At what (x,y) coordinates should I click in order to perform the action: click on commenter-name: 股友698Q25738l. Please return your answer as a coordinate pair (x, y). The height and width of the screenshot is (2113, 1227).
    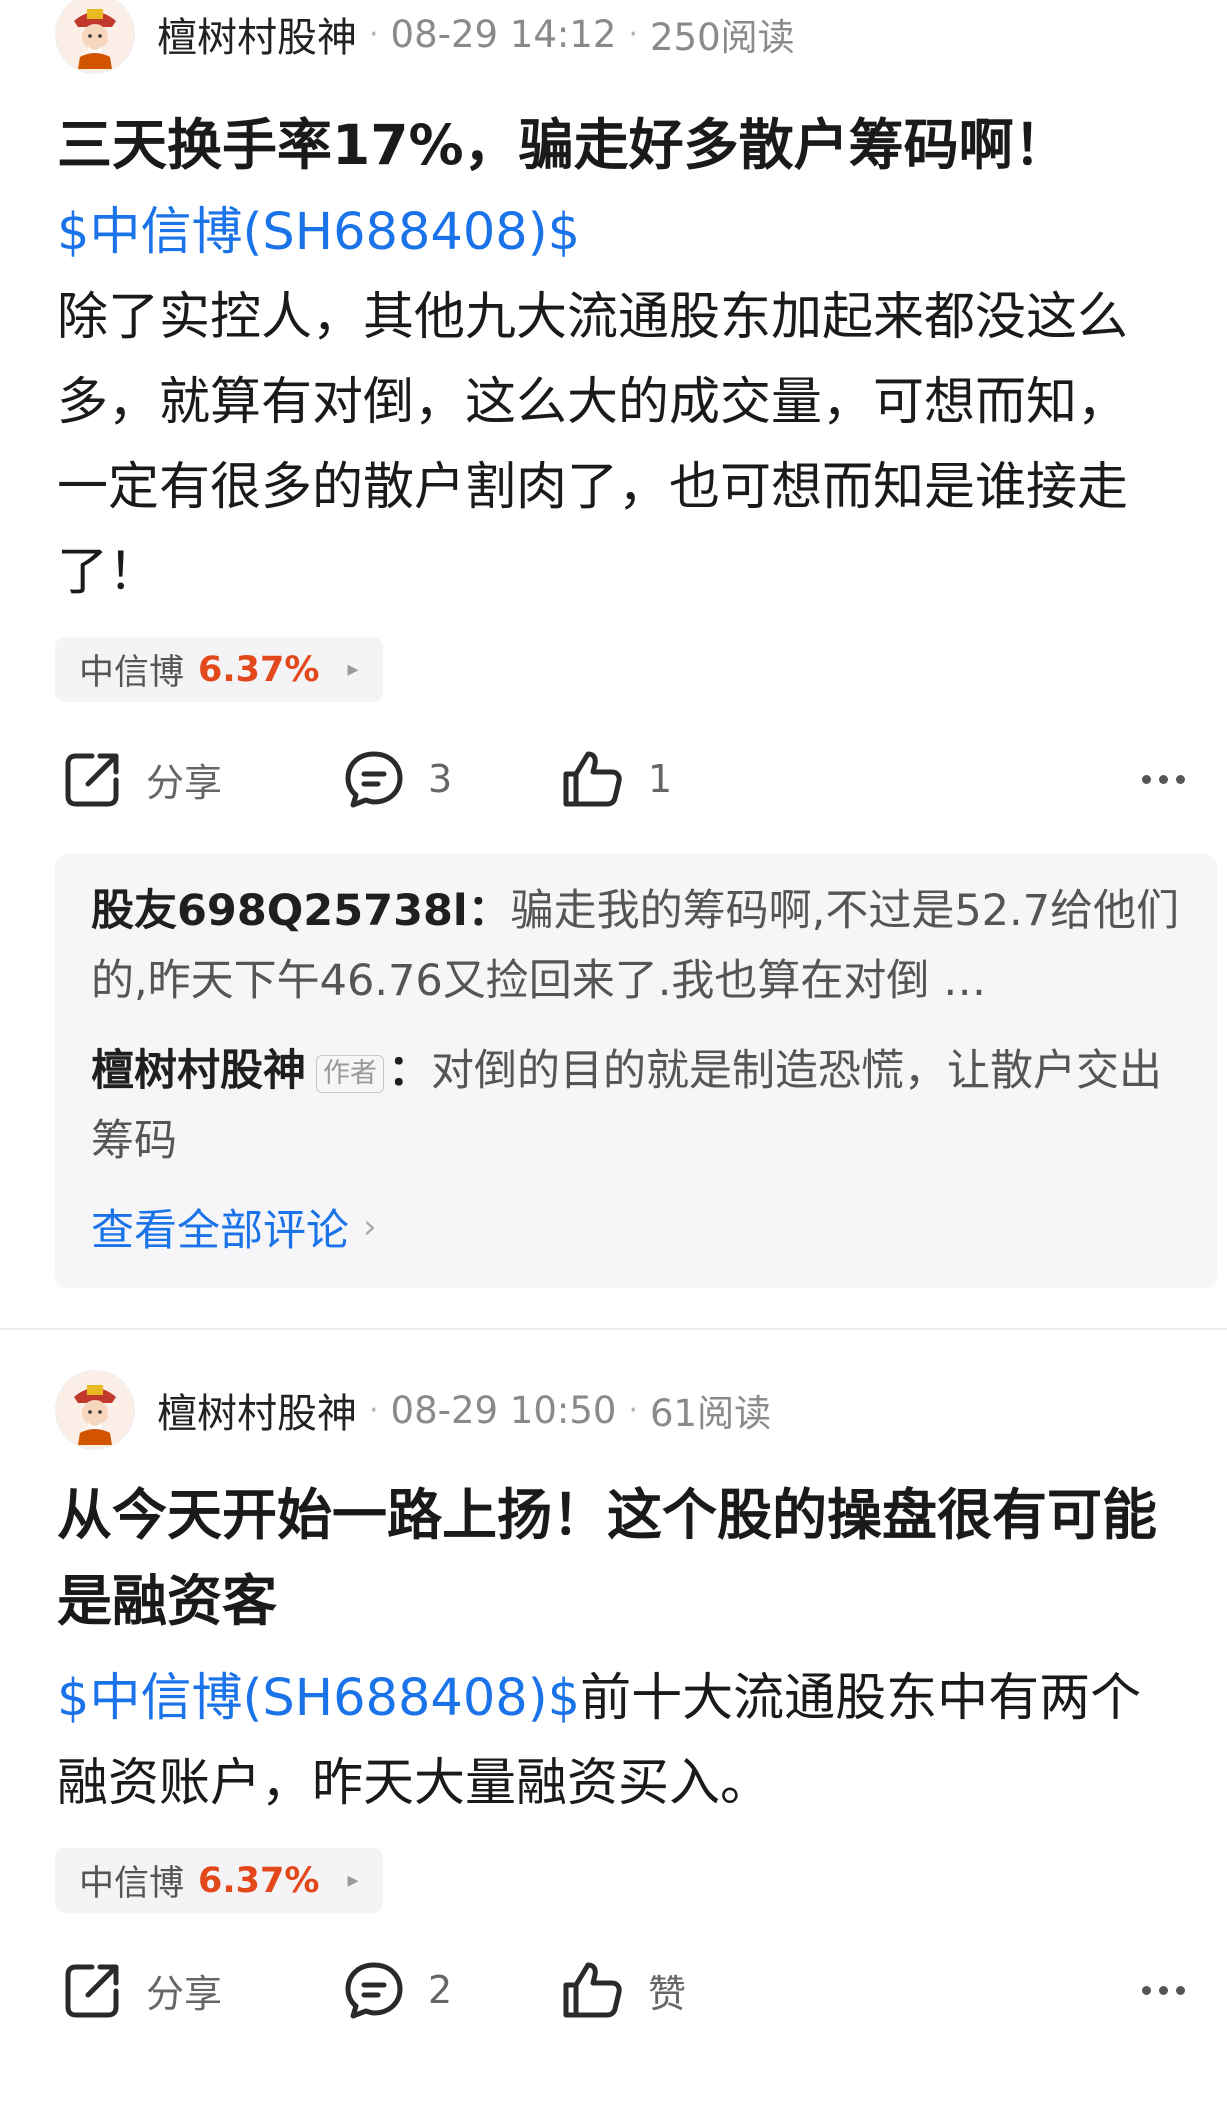
    Looking at the image, I should click on (279, 911).